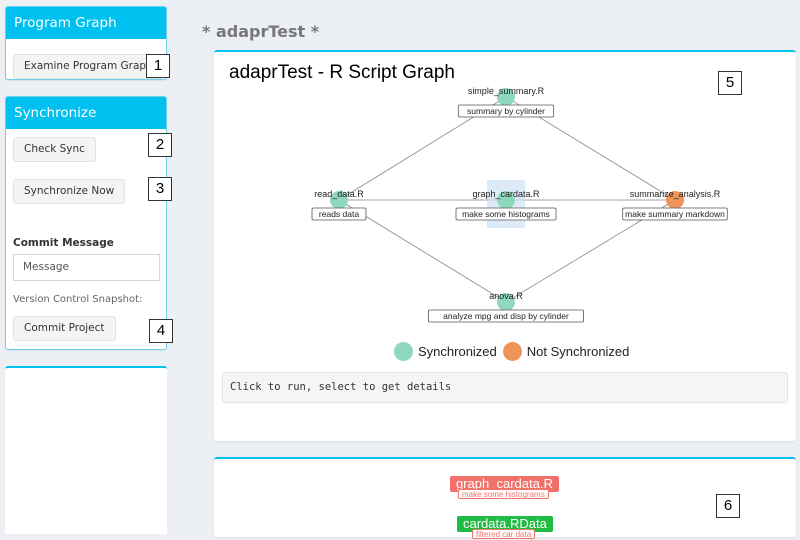 This screenshot has width=800, height=540. What do you see at coordinates (158, 66) in the screenshot?
I see `marker-1: 1` at bounding box center [158, 66].